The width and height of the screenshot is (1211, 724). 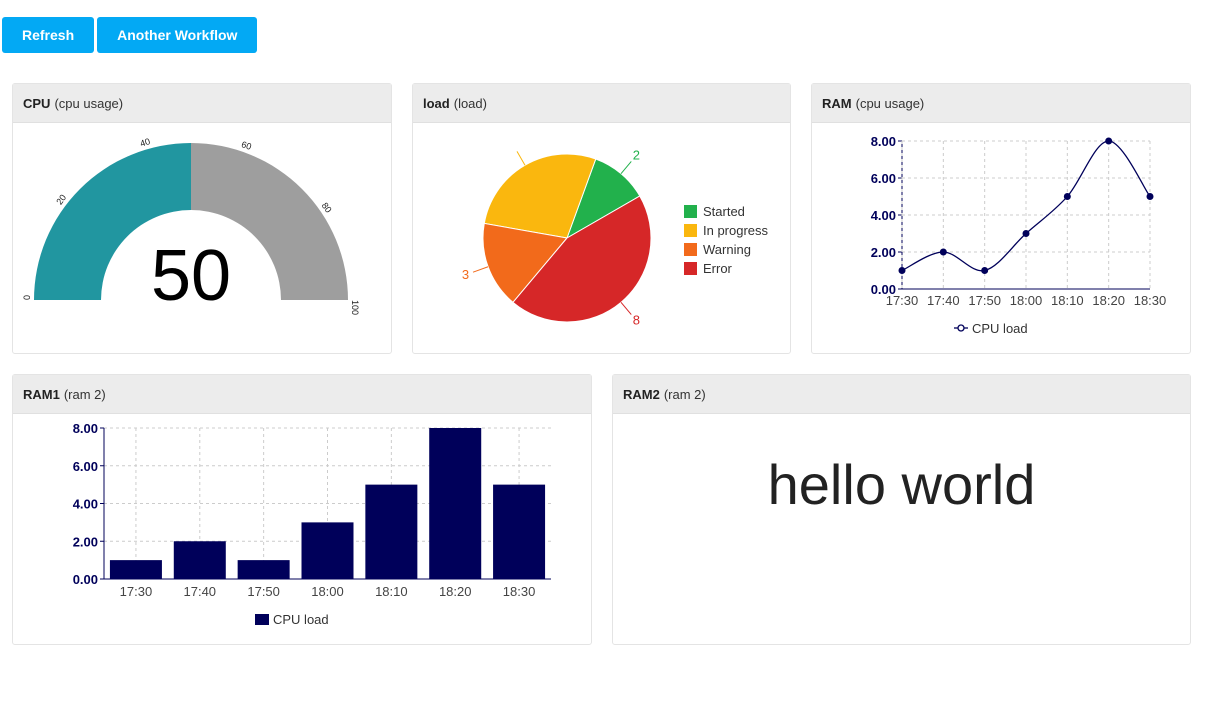 I want to click on cpu-panel-title: CPU, so click(x=37, y=103).